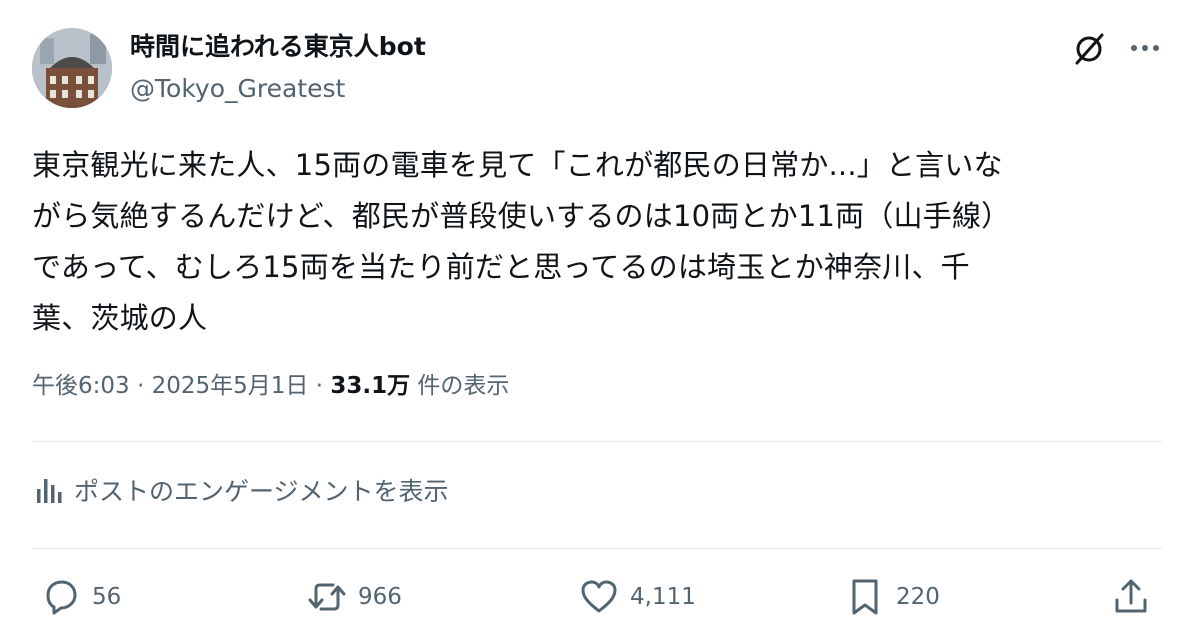  Describe the element at coordinates (327, 597) in the screenshot. I see `repost-icon` at that location.